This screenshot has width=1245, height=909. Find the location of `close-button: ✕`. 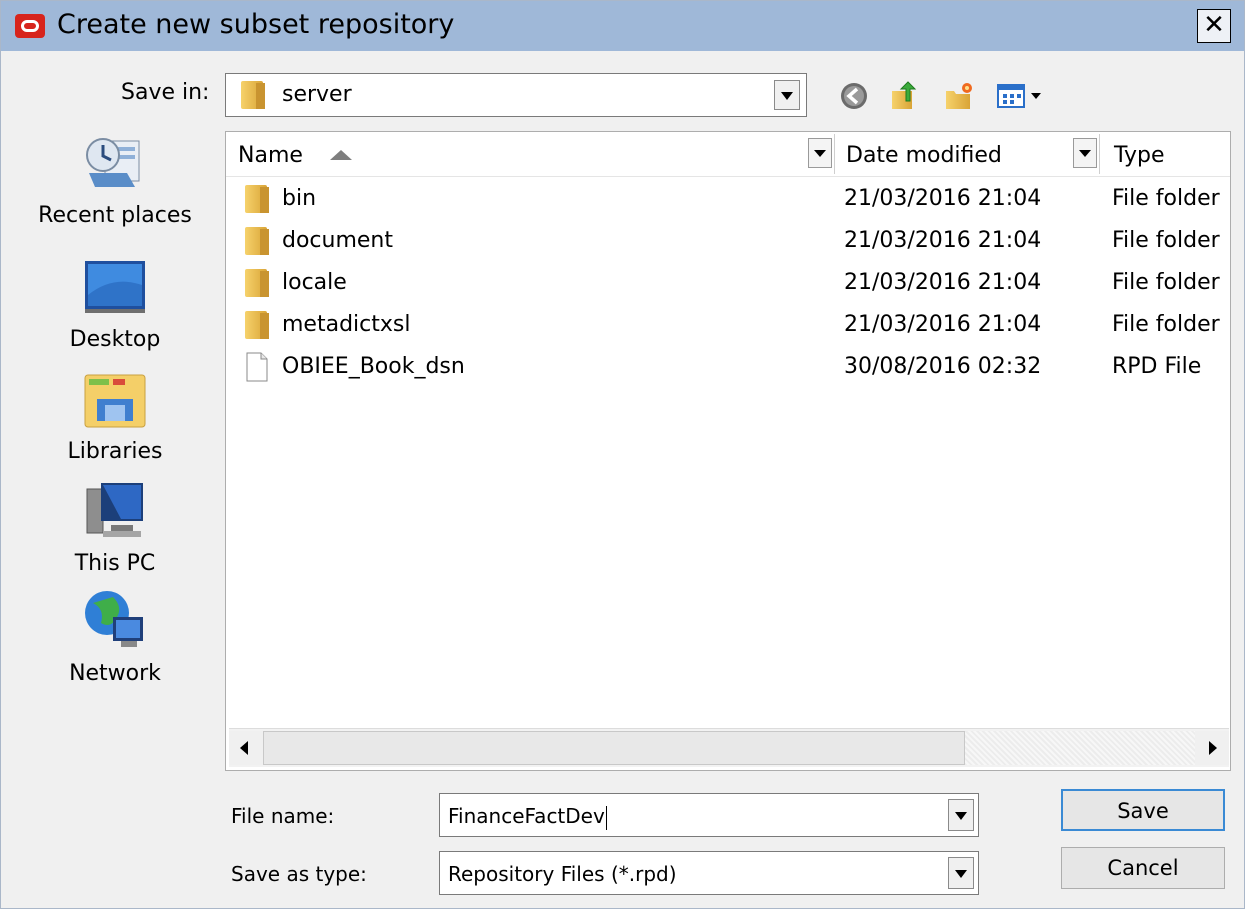

close-button: ✕ is located at coordinates (1214, 26).